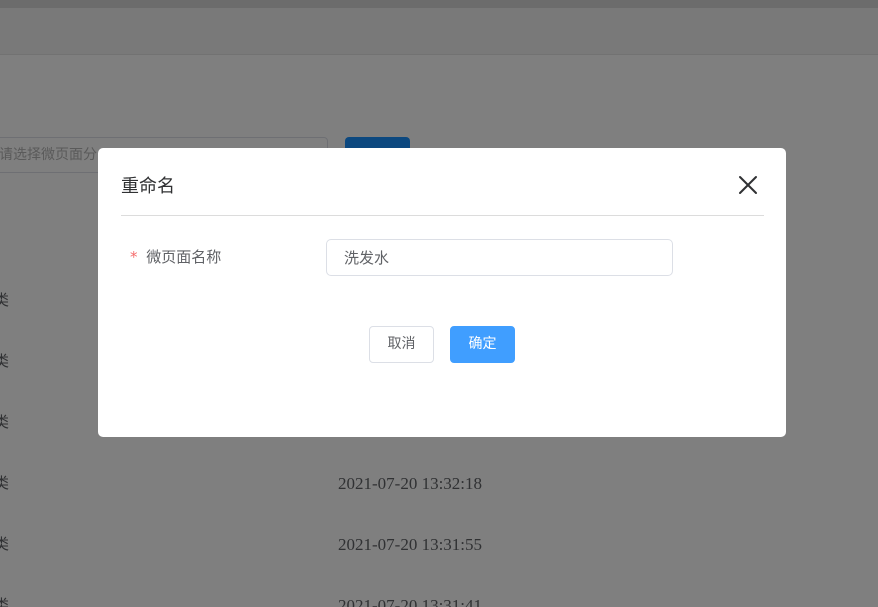 The image size is (878, 607). What do you see at coordinates (148, 186) in the screenshot?
I see `dialog-title: 重命名` at bounding box center [148, 186].